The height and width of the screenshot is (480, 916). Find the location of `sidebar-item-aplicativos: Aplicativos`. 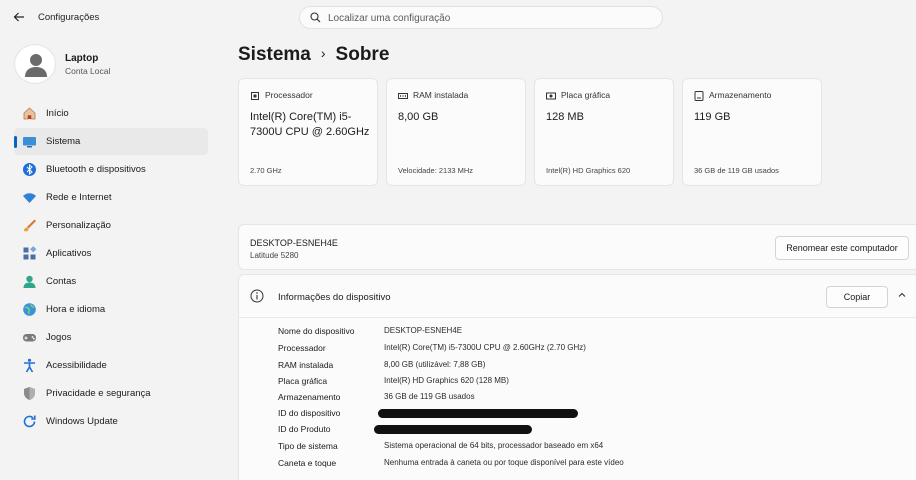

sidebar-item-aplicativos: Aplicativos is located at coordinates (111, 253).